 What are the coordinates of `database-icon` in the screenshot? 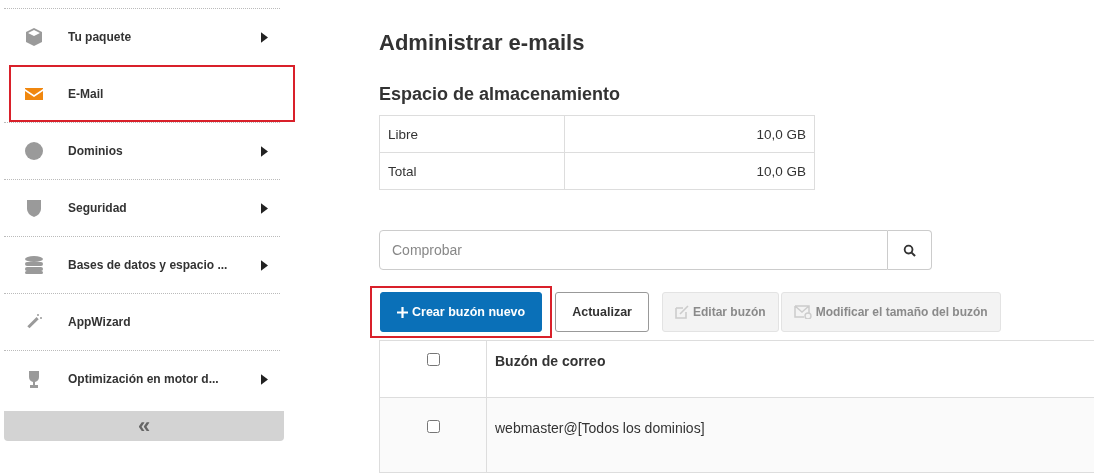 It's located at (34, 265).